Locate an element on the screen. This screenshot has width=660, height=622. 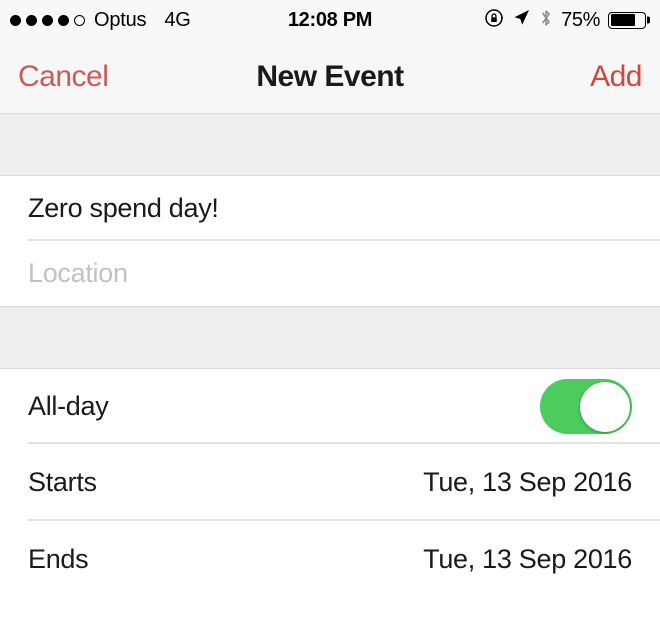
status-bar-right: 75% is located at coordinates (565, 20).